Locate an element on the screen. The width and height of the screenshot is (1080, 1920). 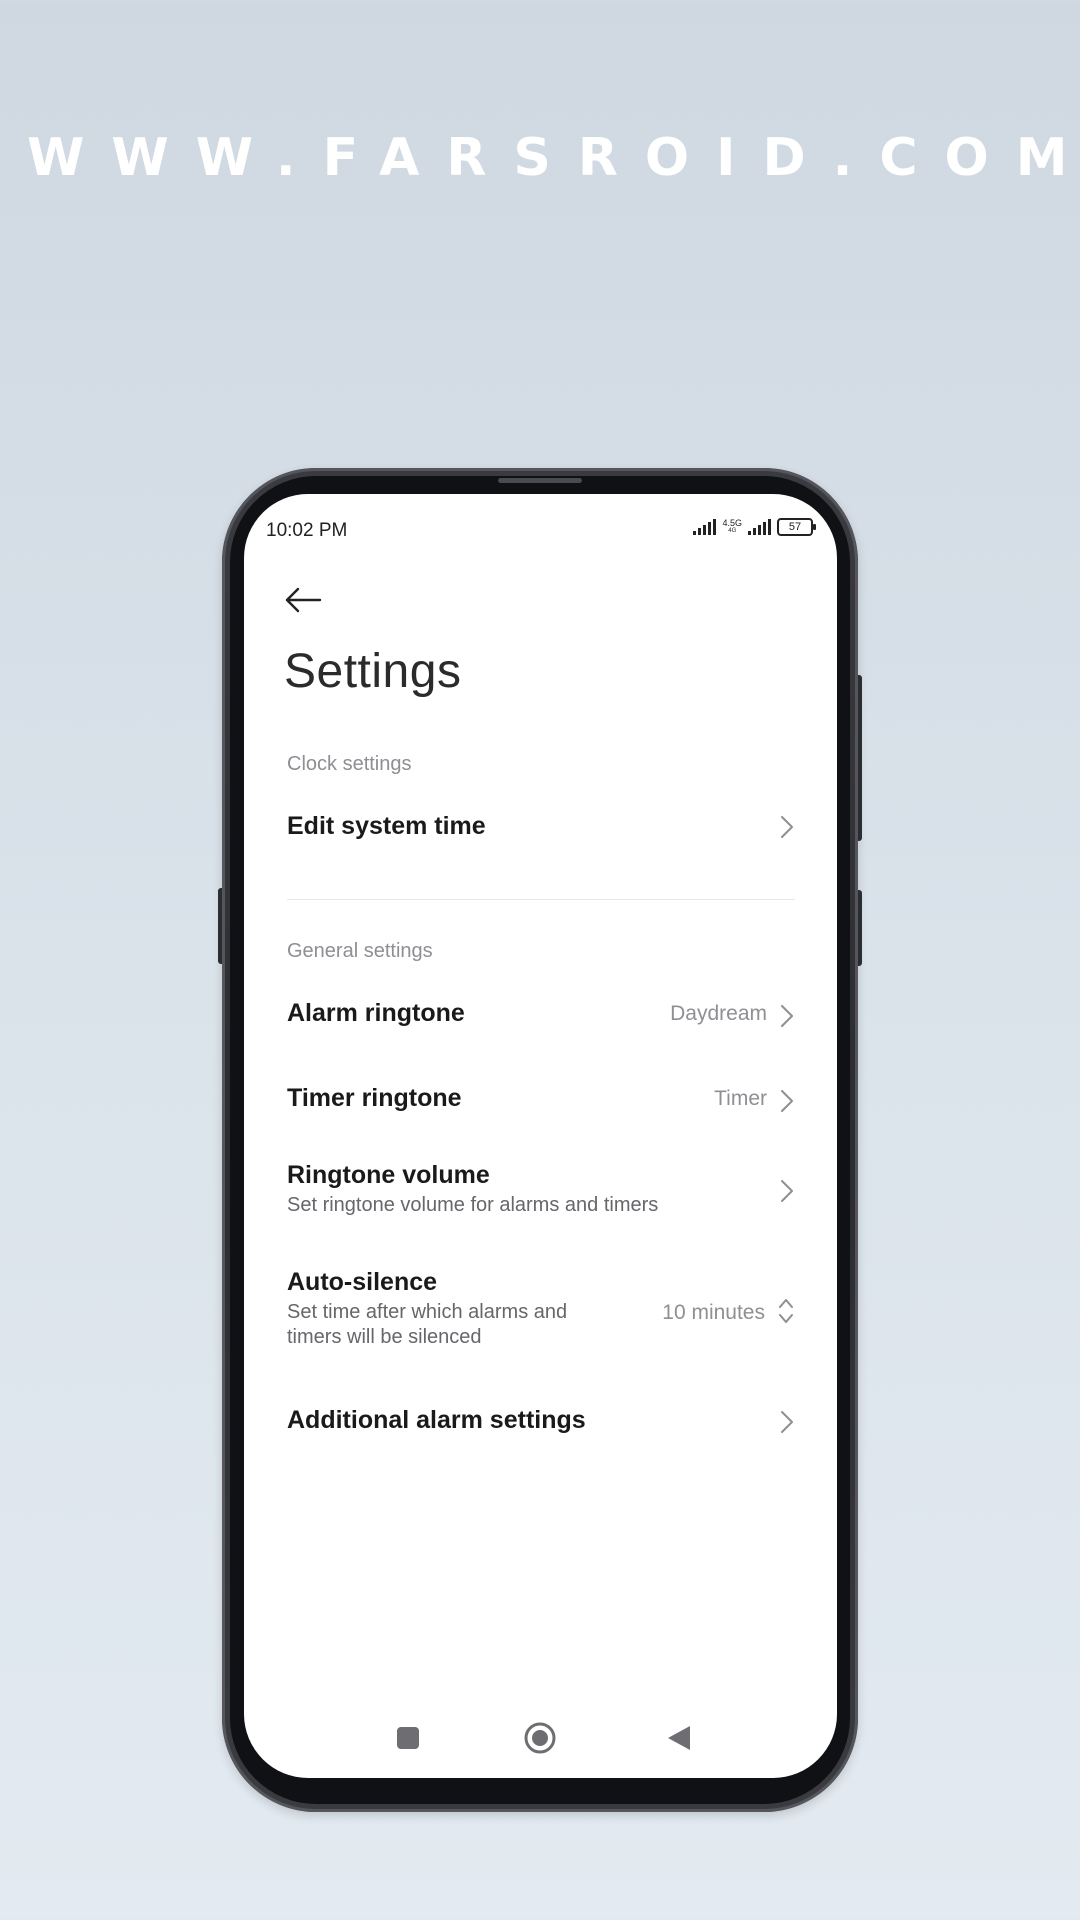
status-bar: 10:02 PM 4.5G 4G 57 is located at coordinates (540, 530).